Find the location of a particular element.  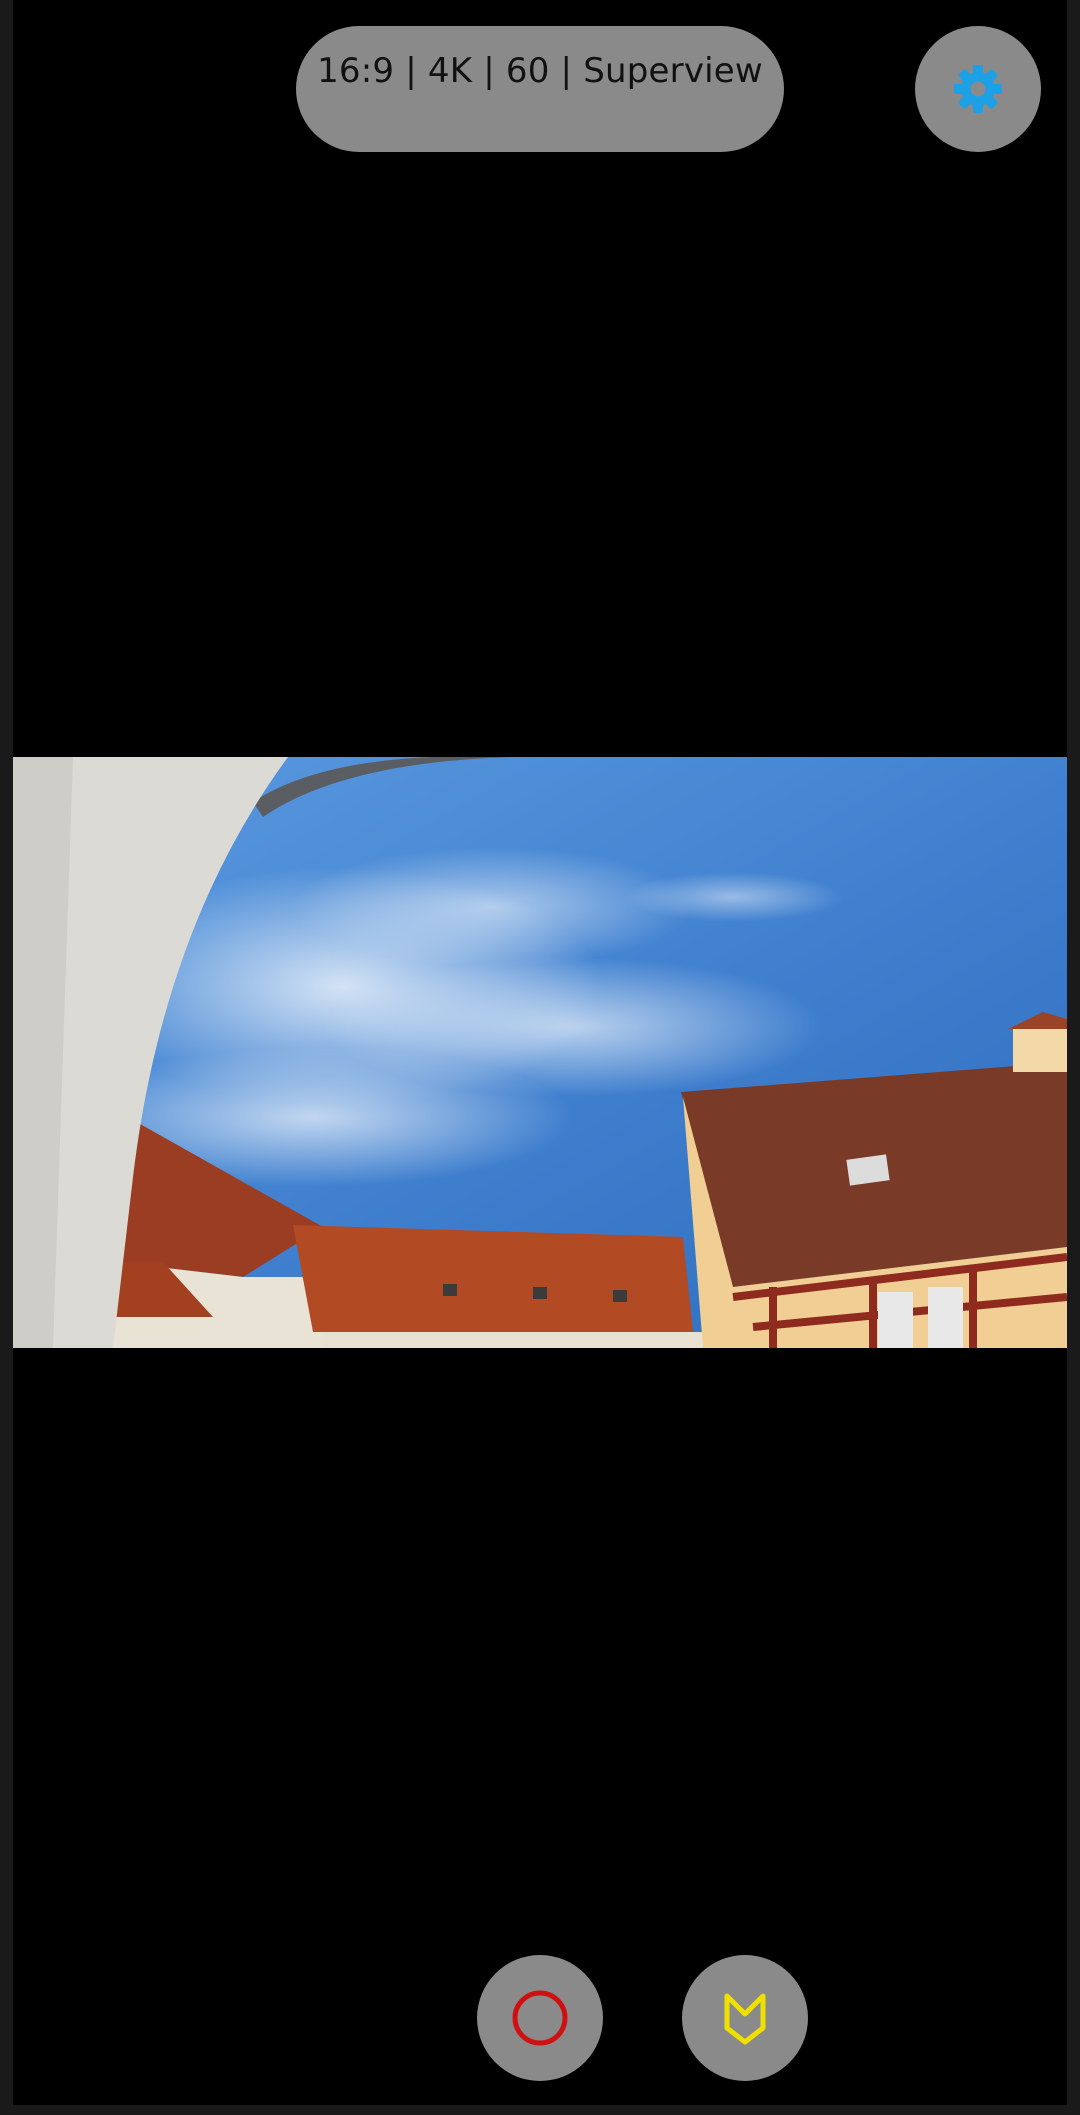

record-button is located at coordinates (540, 2018).